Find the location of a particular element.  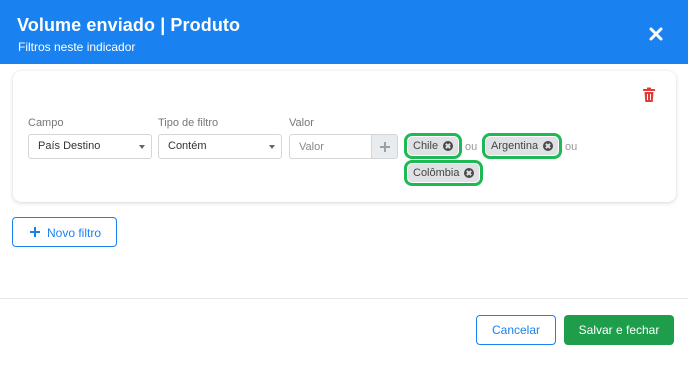

modal-subtitle: Filtros neste indicador is located at coordinates (77, 47).